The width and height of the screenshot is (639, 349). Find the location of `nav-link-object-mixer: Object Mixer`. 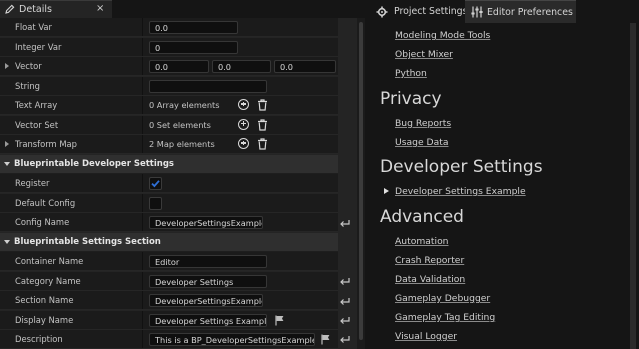

nav-link-object-mixer: Object Mixer is located at coordinates (424, 54).